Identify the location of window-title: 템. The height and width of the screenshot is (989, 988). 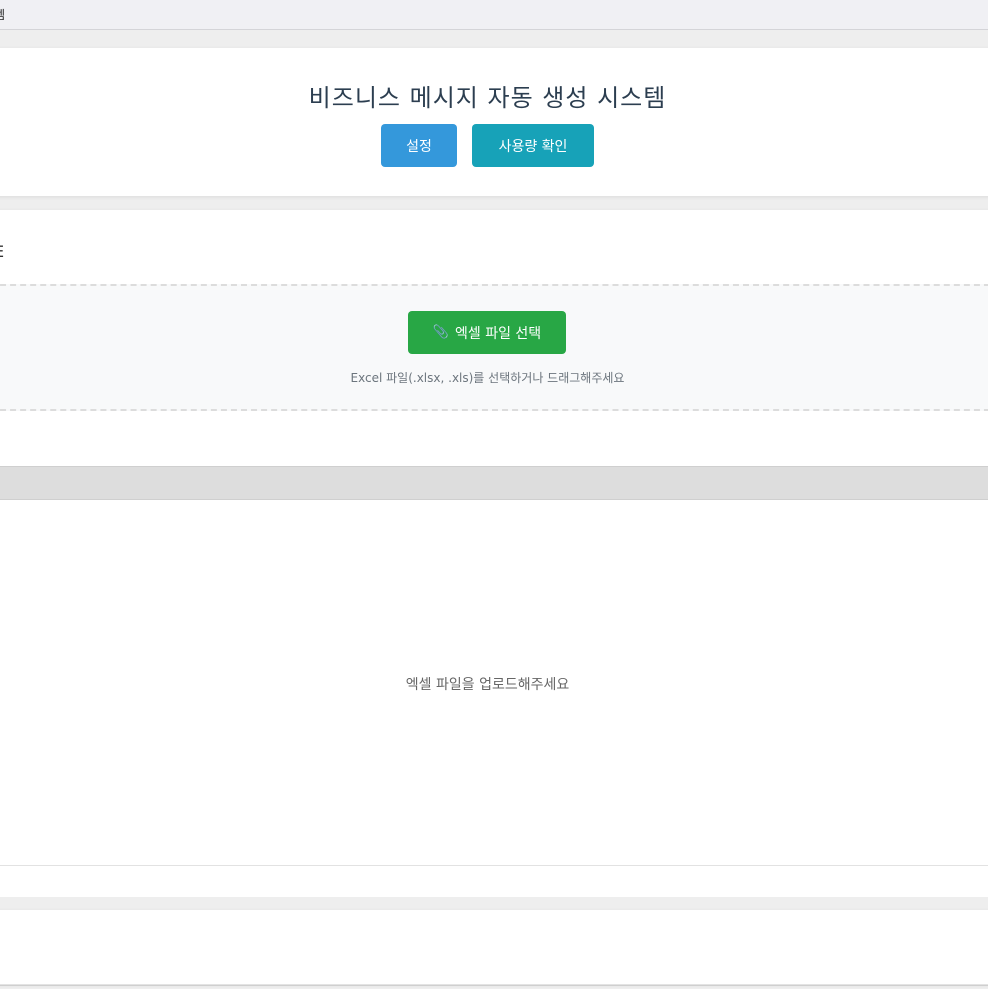
(2, 14).